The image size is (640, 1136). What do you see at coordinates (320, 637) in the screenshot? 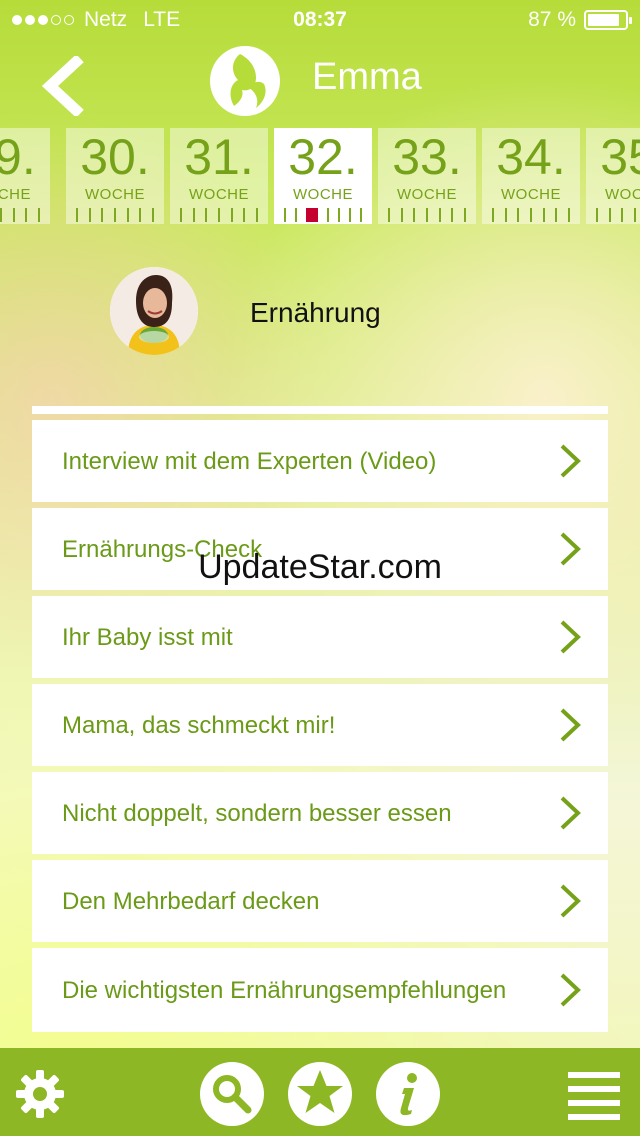
I see `list-item: Ihr Baby isst mit` at bounding box center [320, 637].